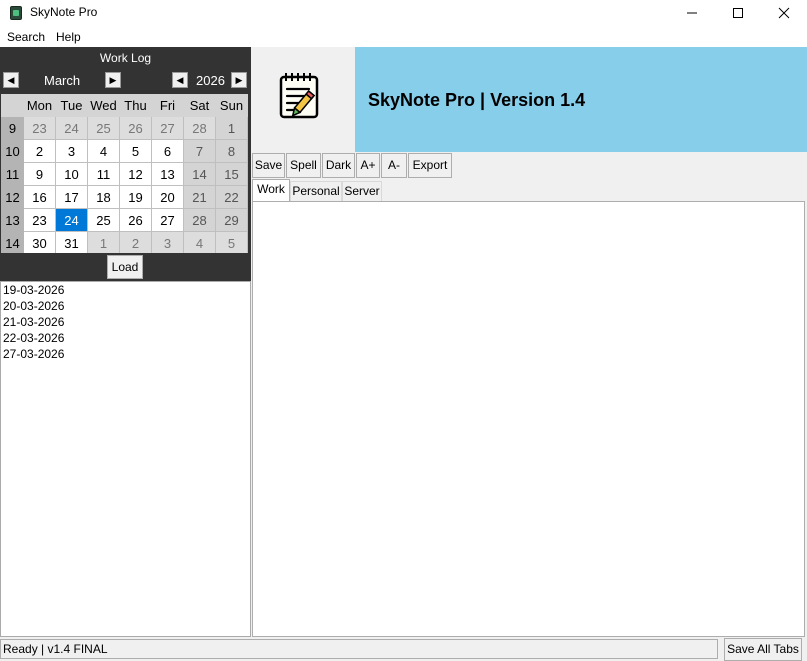 This screenshot has width=807, height=661. I want to click on tab-work: Work, so click(271, 190).